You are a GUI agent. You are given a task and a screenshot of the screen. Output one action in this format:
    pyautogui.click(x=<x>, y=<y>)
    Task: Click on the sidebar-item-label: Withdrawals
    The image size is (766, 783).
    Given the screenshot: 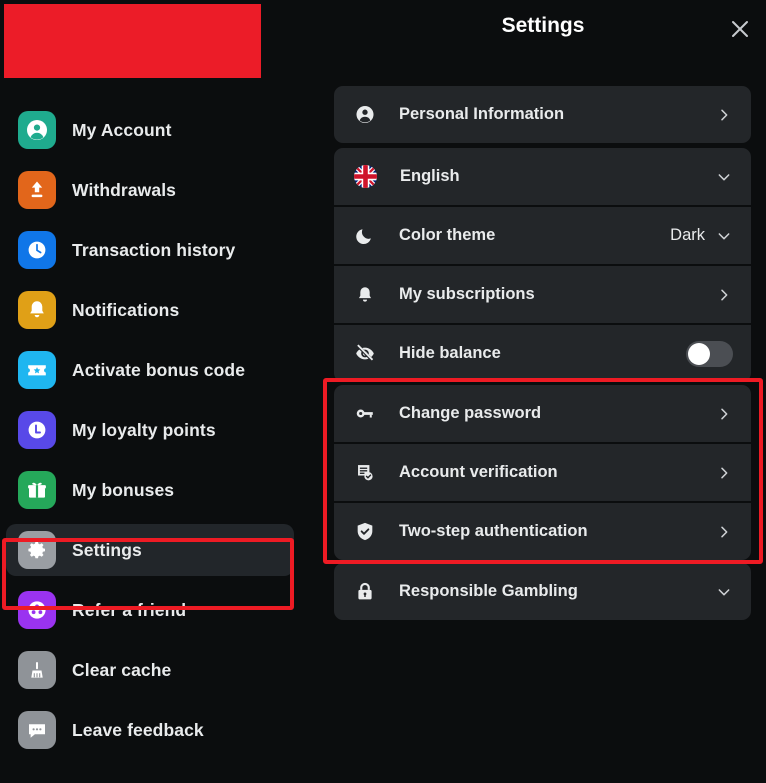 What is the action you would take?
    pyautogui.click(x=124, y=189)
    